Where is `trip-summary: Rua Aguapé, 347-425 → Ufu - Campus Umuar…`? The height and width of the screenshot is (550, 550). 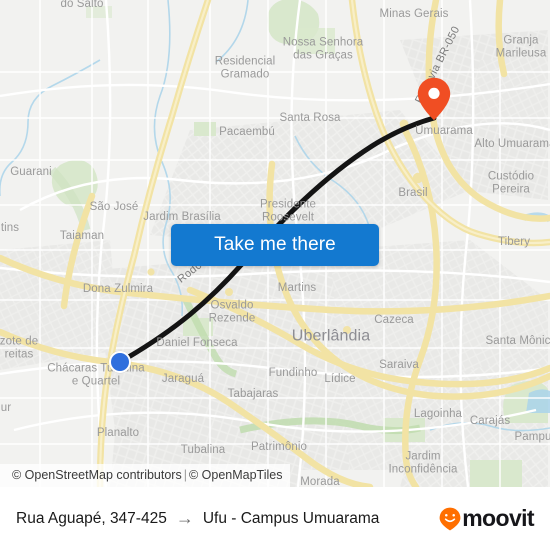
trip-summary: Rua Aguapé, 347-425 → Ufu - Campus Umuar… is located at coordinates (198, 517).